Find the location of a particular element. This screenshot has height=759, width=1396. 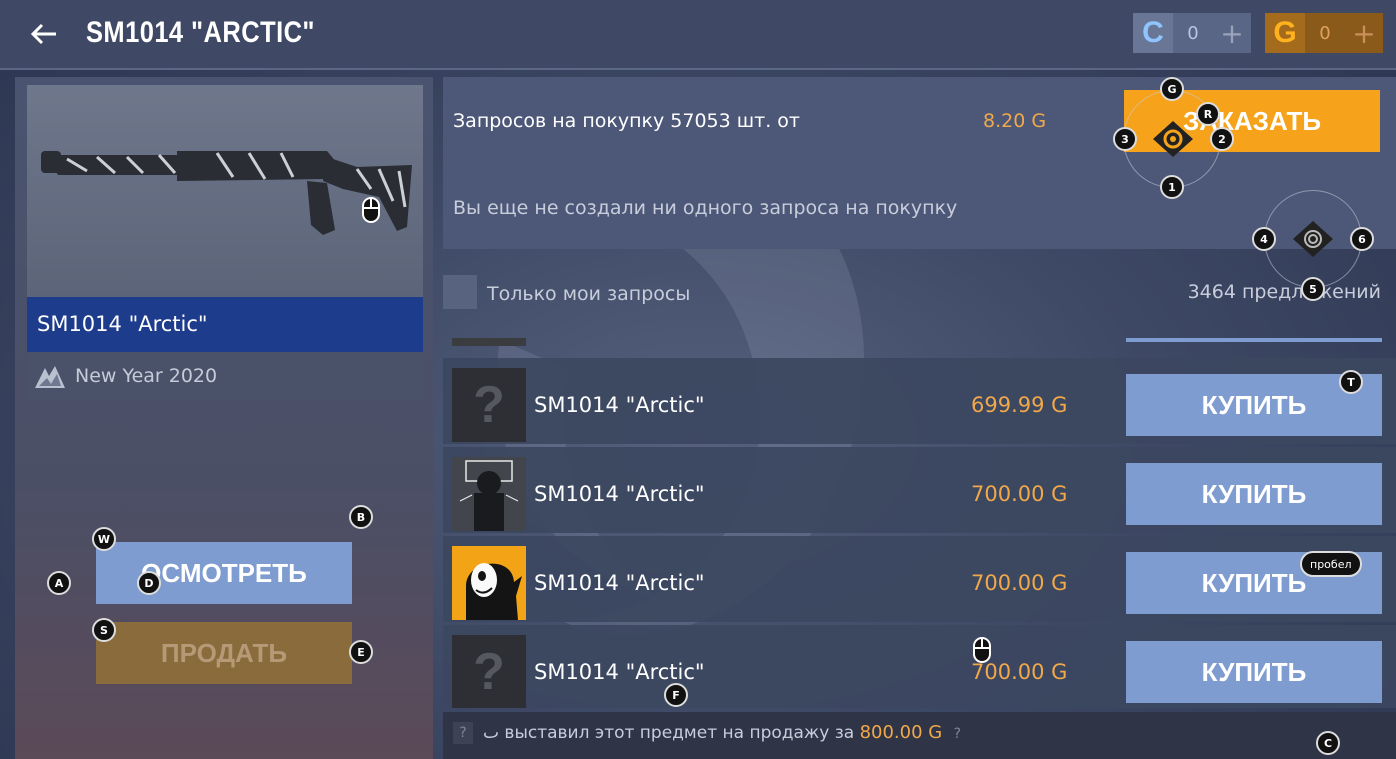

hint-d: D is located at coordinates (149, 583).